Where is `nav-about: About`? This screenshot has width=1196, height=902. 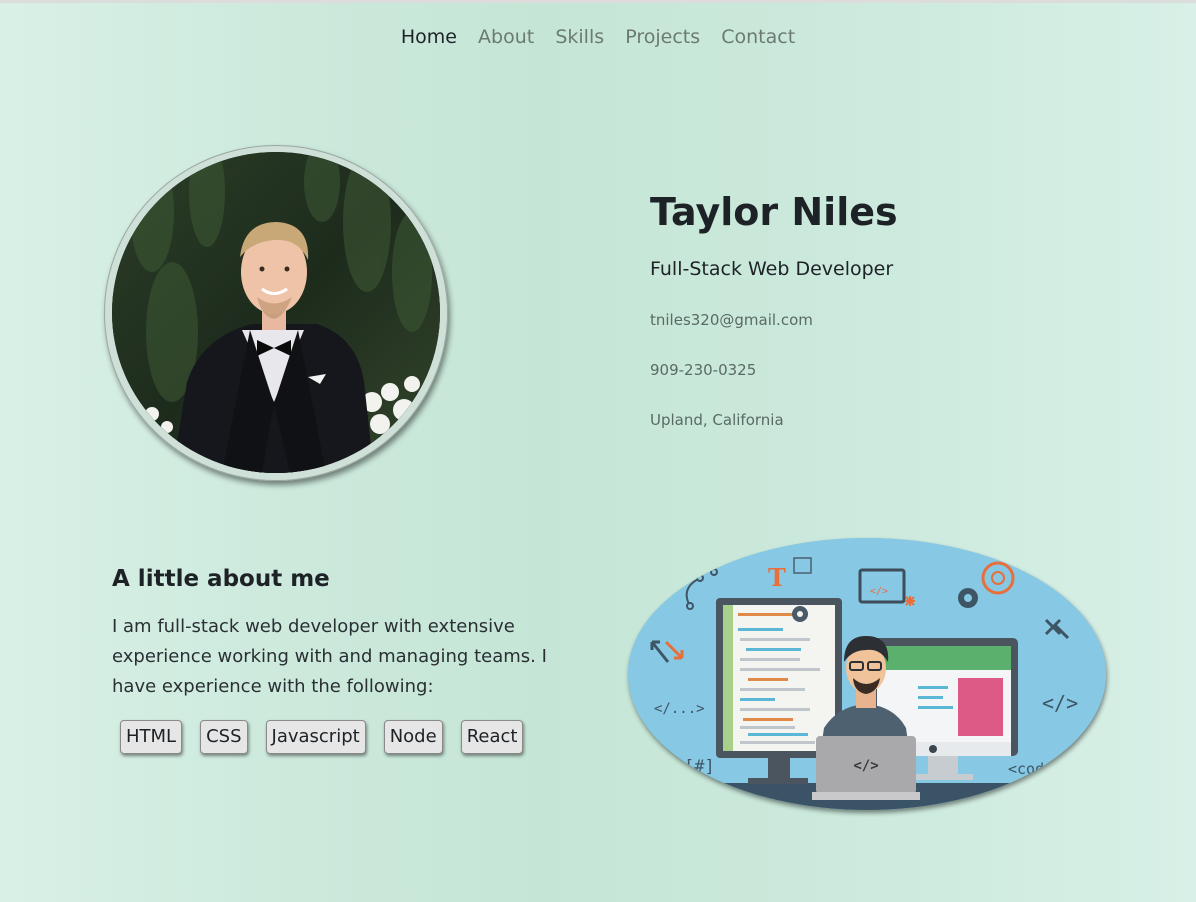
nav-about: About is located at coordinates (506, 37).